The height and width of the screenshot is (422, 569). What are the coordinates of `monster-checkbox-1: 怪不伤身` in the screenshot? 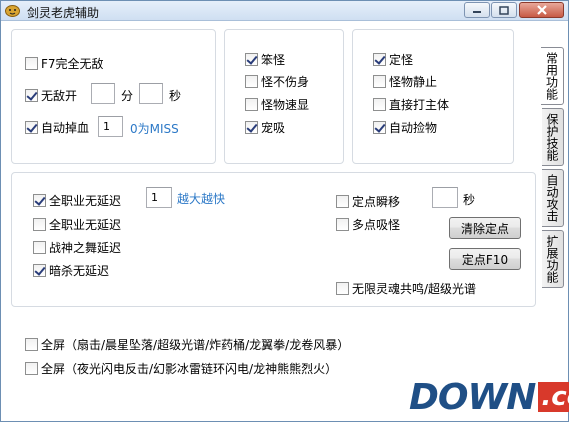 It's located at (277, 81).